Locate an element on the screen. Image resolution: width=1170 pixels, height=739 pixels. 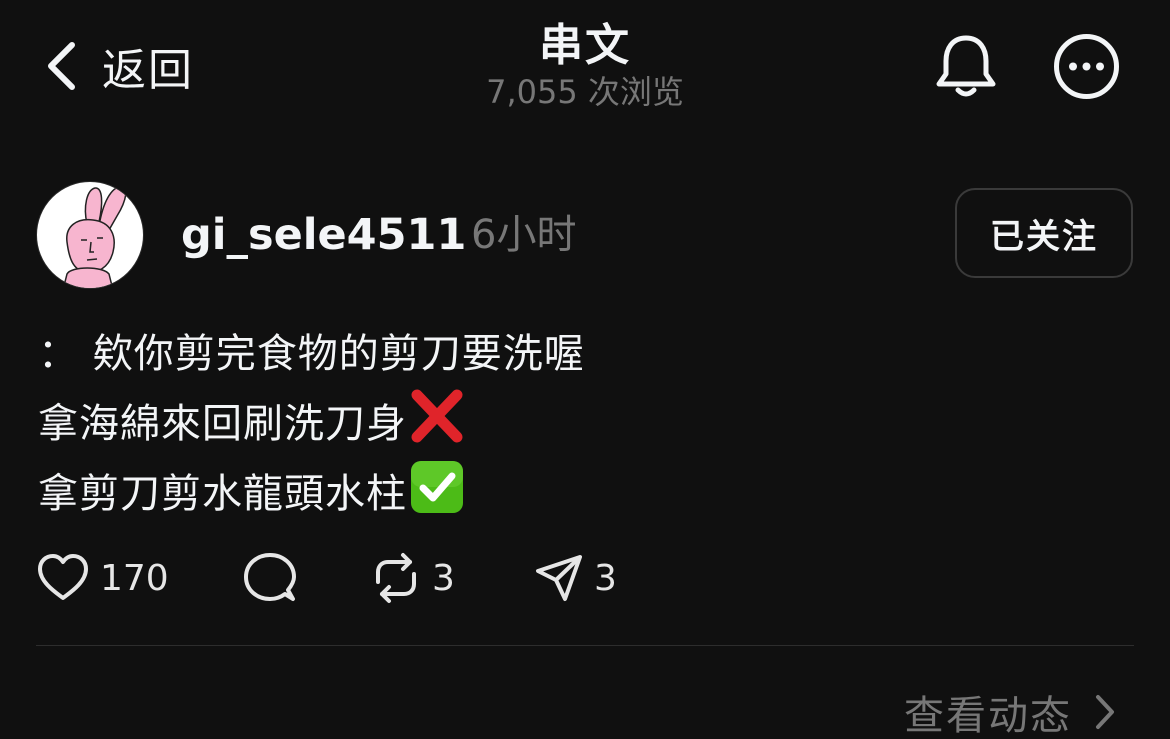
repost-button: 3 is located at coordinates (412, 578).